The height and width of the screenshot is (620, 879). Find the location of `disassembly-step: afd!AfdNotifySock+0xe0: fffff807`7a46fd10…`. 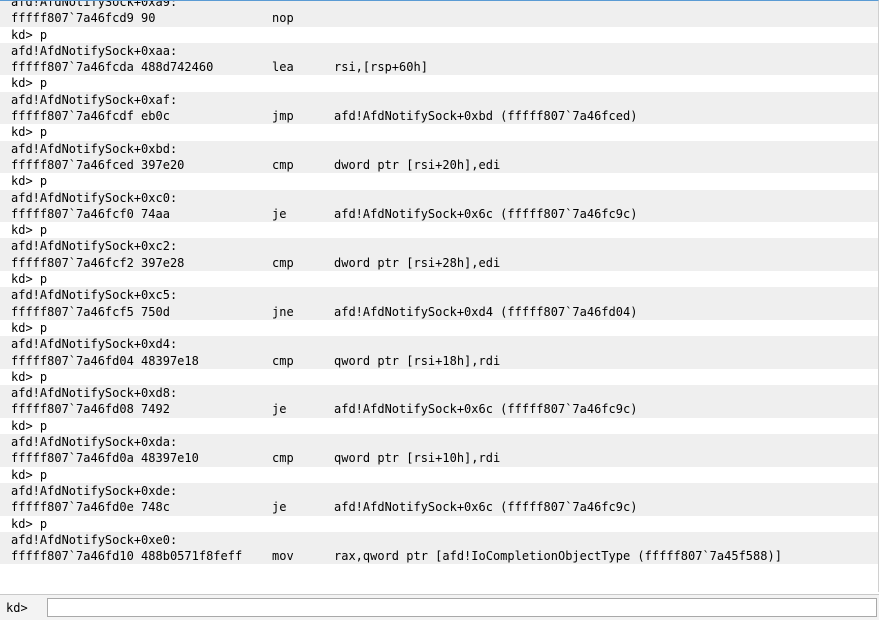

disassembly-step: afd!AfdNotifySock+0xe0: fffff807`7a46fd10… is located at coordinates (439, 548).